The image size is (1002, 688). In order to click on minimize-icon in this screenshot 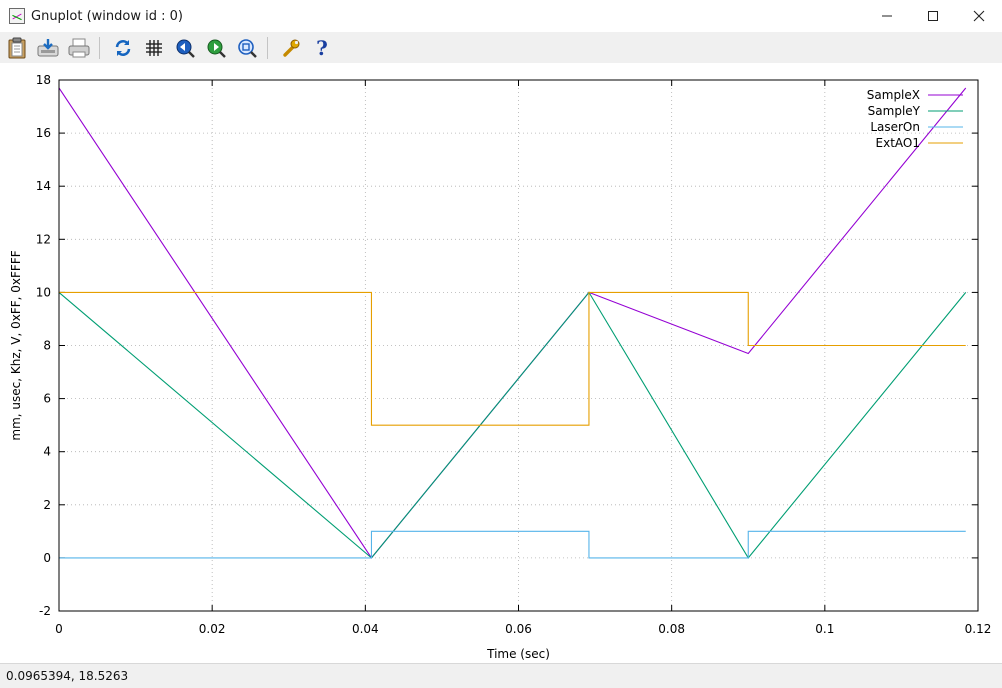, I will do `click(887, 16)`.